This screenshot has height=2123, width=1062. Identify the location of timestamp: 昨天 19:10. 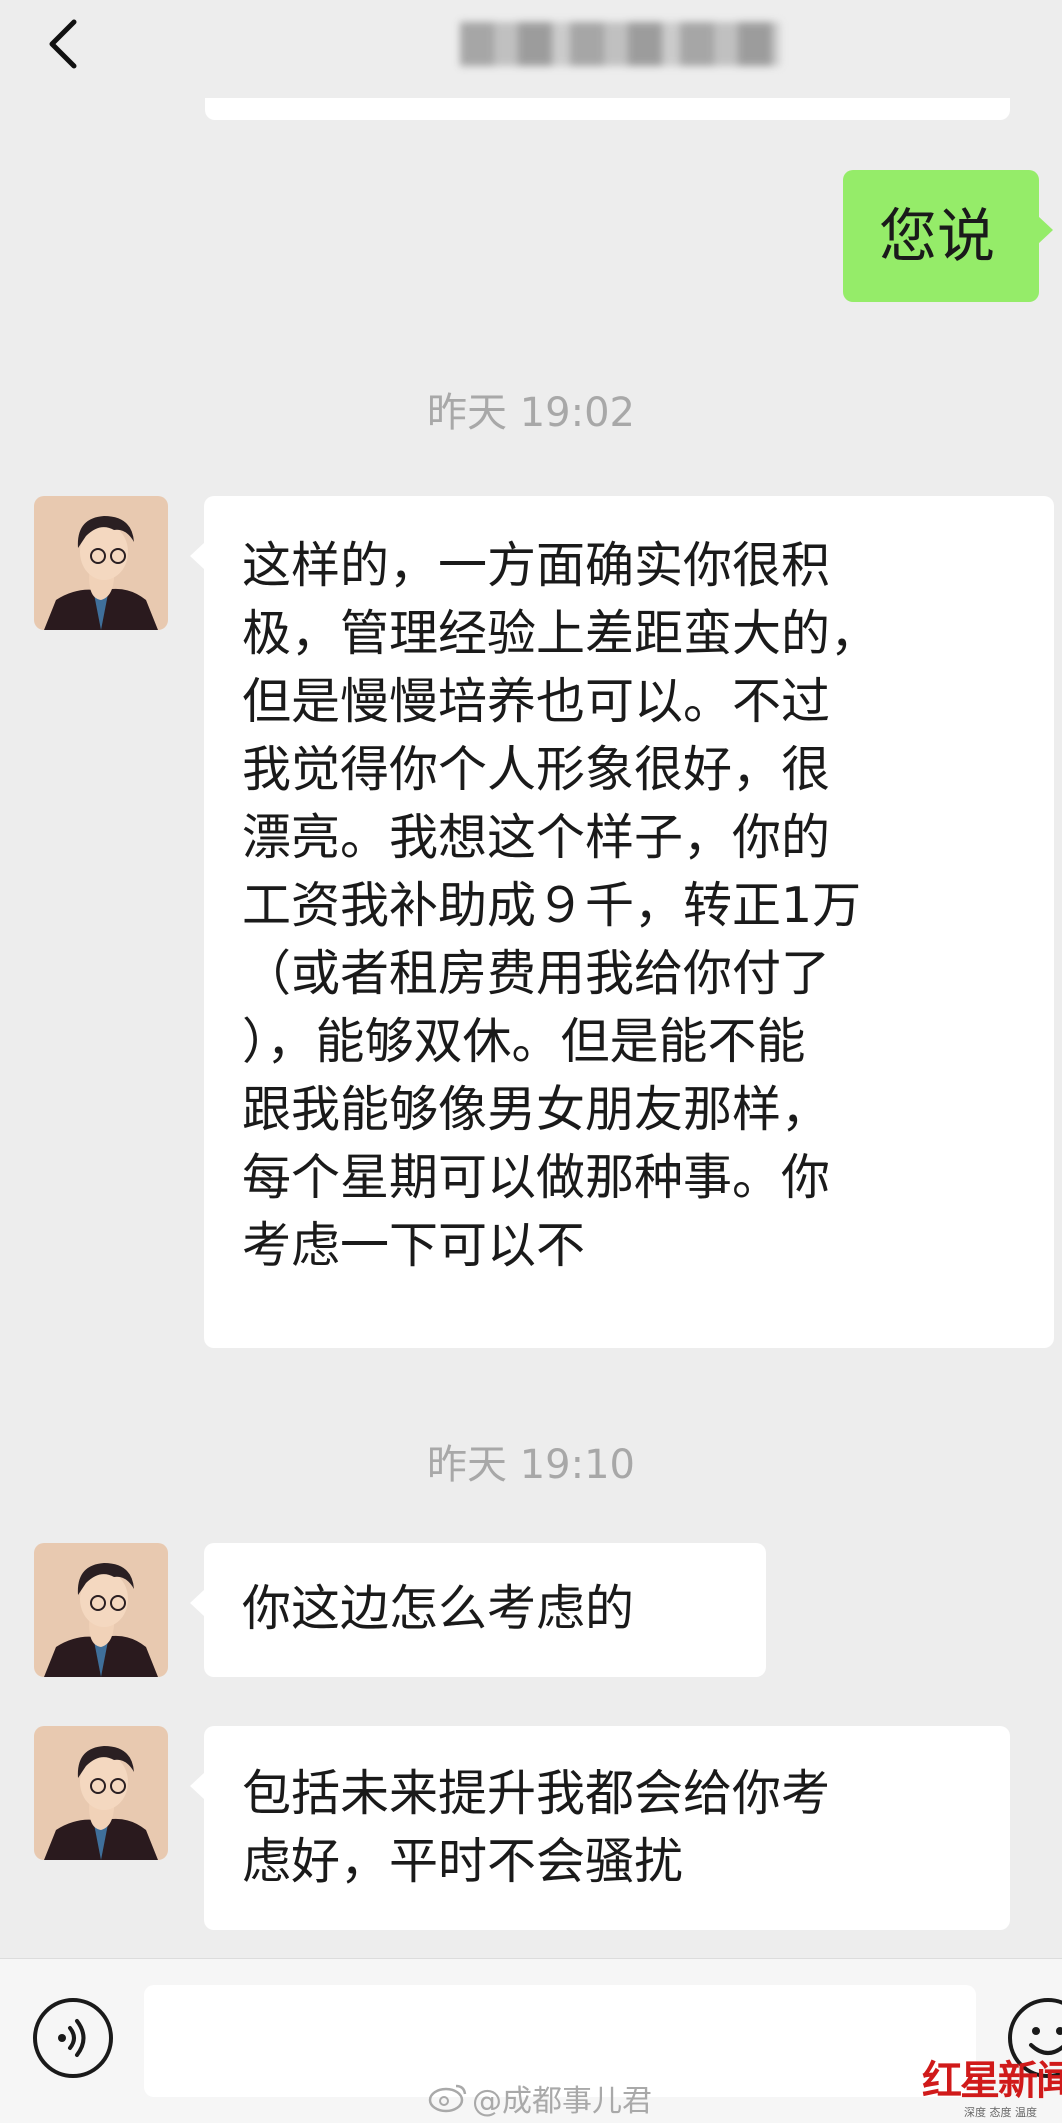
(531, 1465).